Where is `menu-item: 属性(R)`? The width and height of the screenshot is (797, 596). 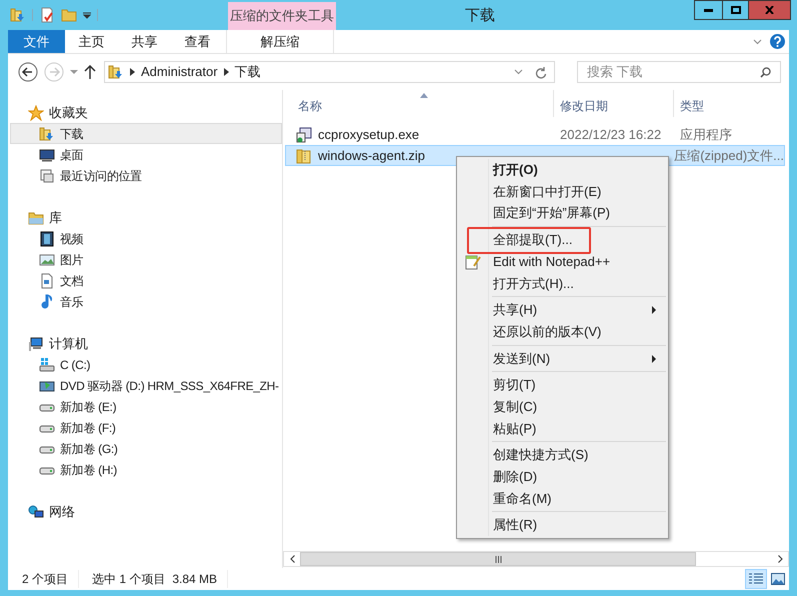
menu-item: 属性(R) is located at coordinates (562, 525).